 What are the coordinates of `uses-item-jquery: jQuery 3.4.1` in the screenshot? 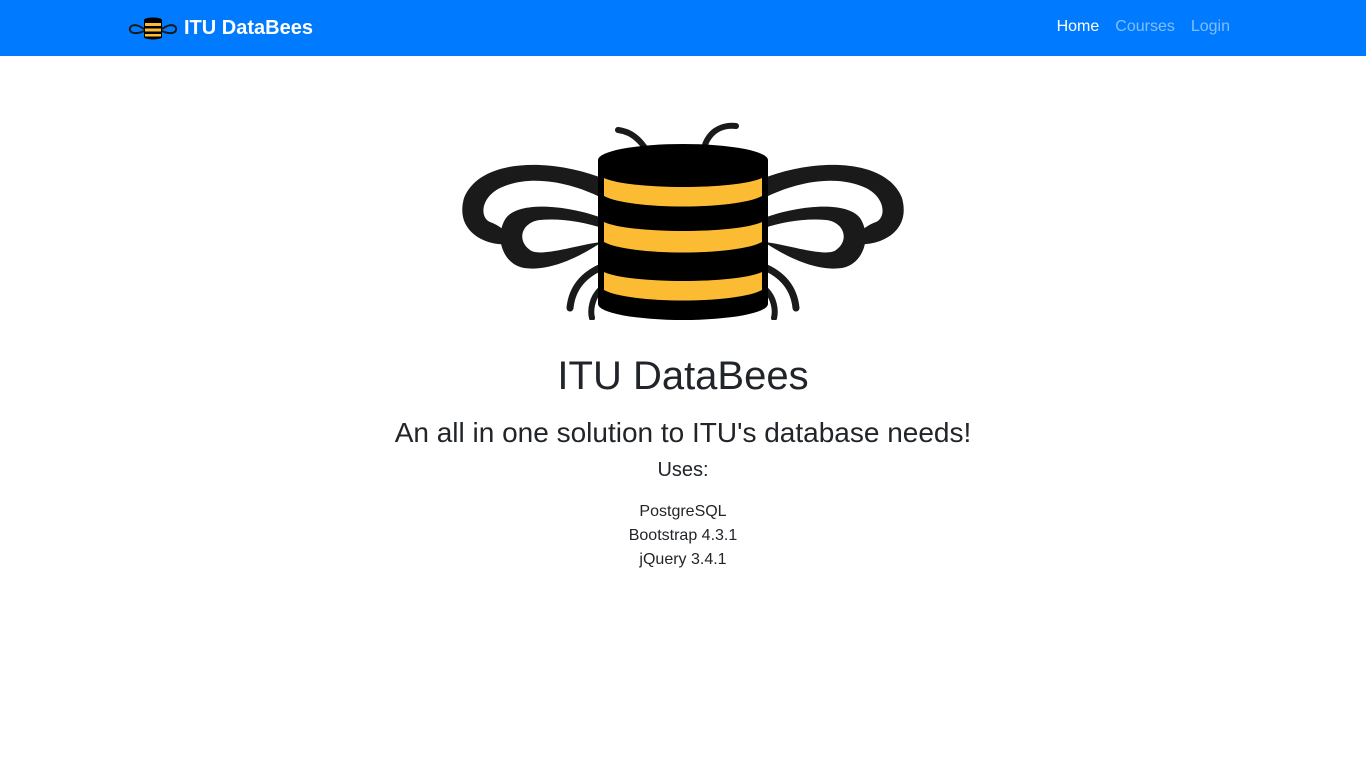 It's located at (683, 559).